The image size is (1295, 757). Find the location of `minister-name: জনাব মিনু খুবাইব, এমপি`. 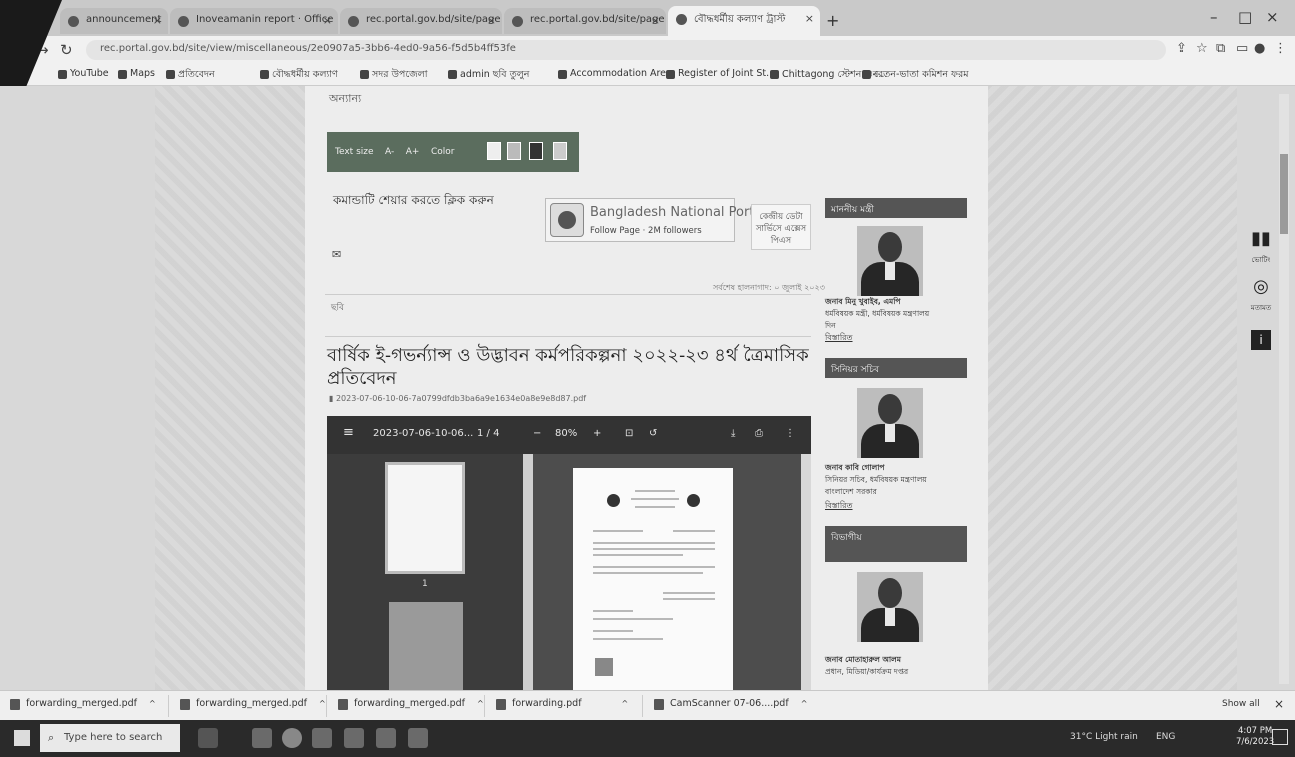

minister-name: জনাব মিনু খুবাইব, এমপি is located at coordinates (863, 301).